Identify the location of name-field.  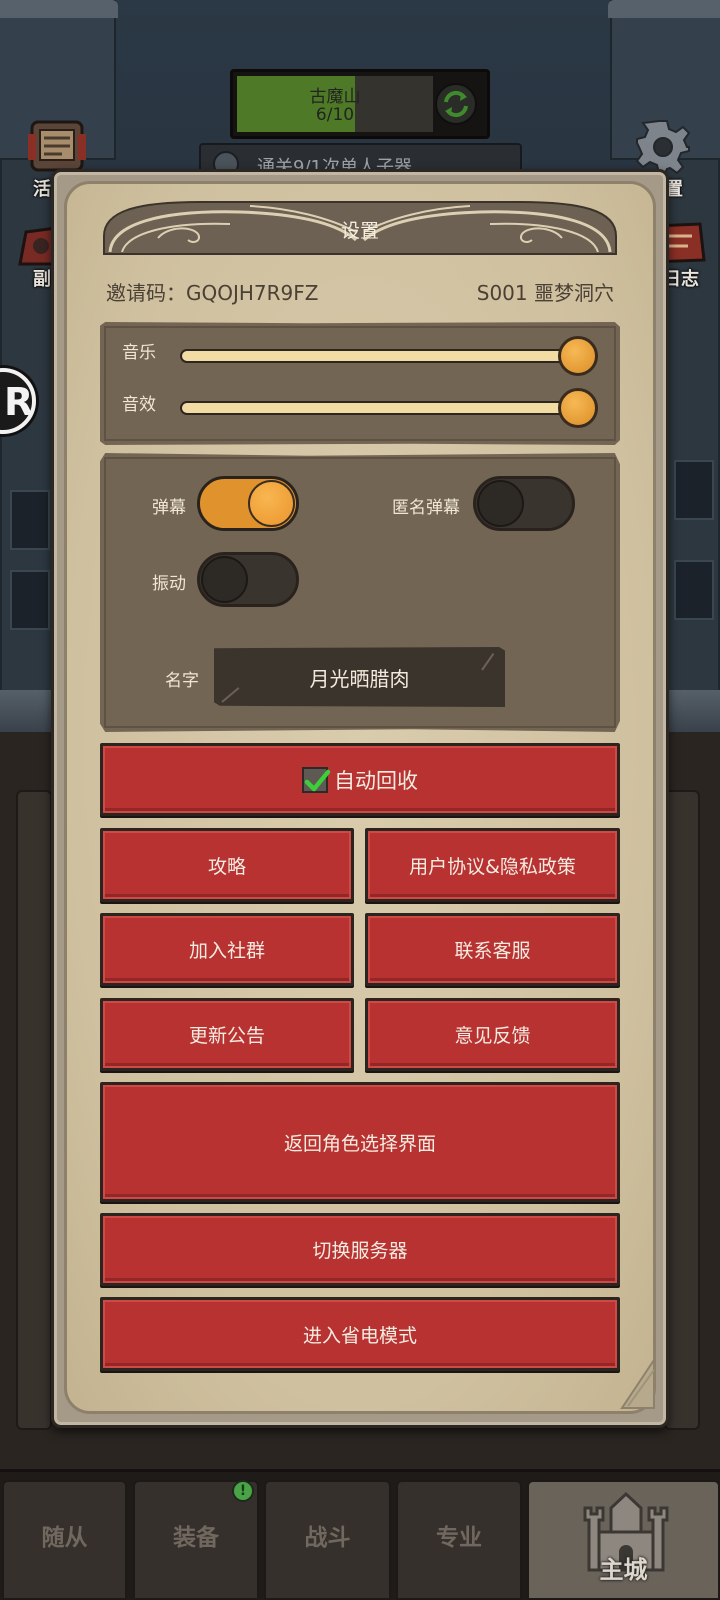
(359, 677).